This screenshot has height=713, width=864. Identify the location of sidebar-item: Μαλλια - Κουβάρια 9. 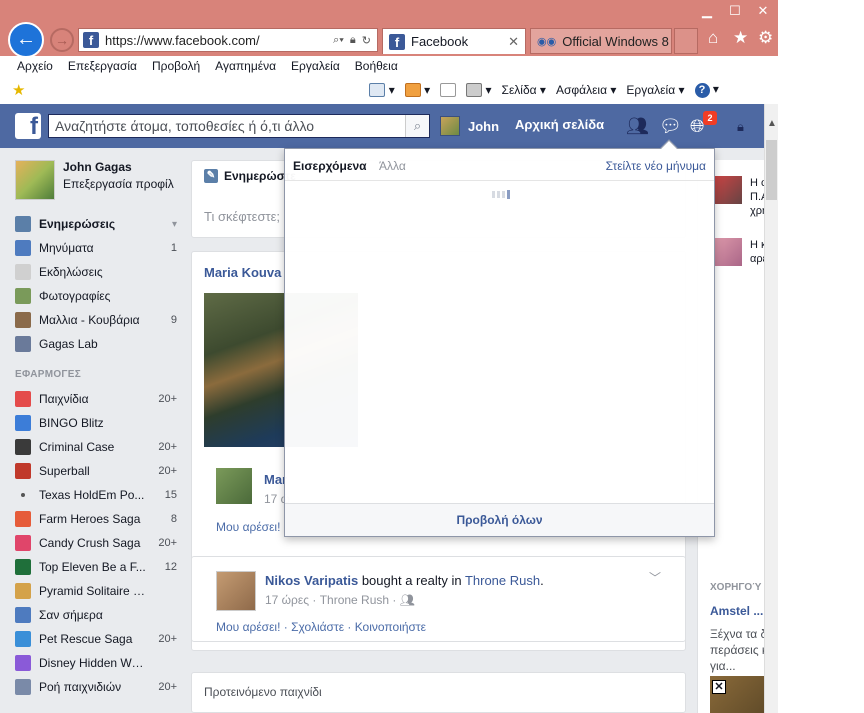
(96, 320).